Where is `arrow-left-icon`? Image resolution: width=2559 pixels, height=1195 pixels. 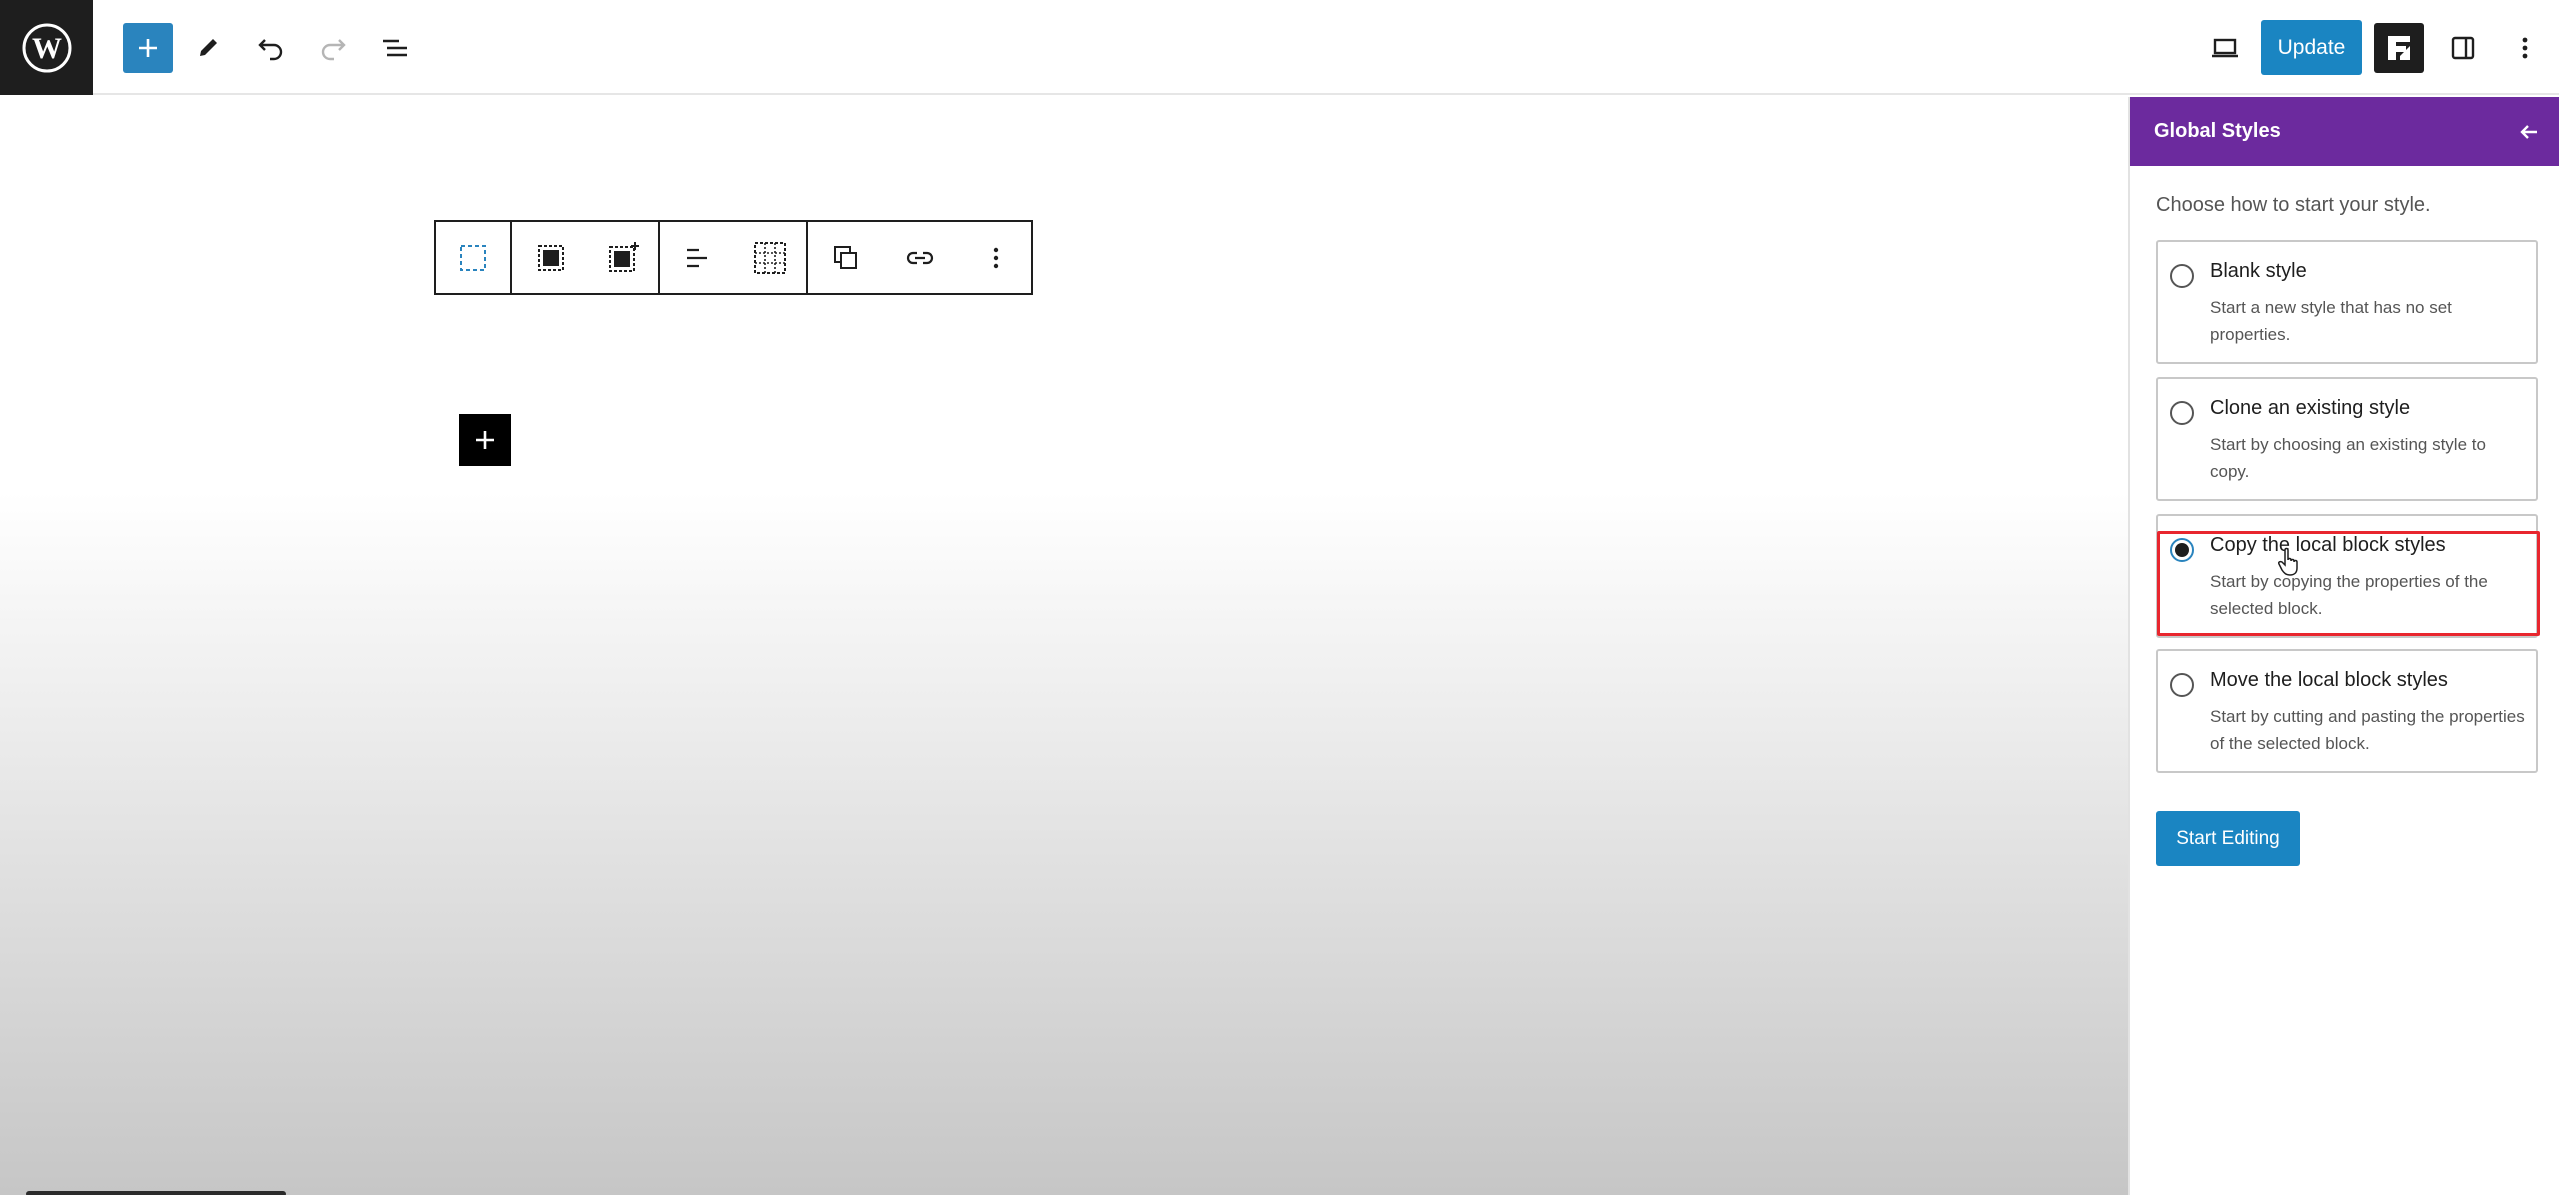 arrow-left-icon is located at coordinates (2528, 131).